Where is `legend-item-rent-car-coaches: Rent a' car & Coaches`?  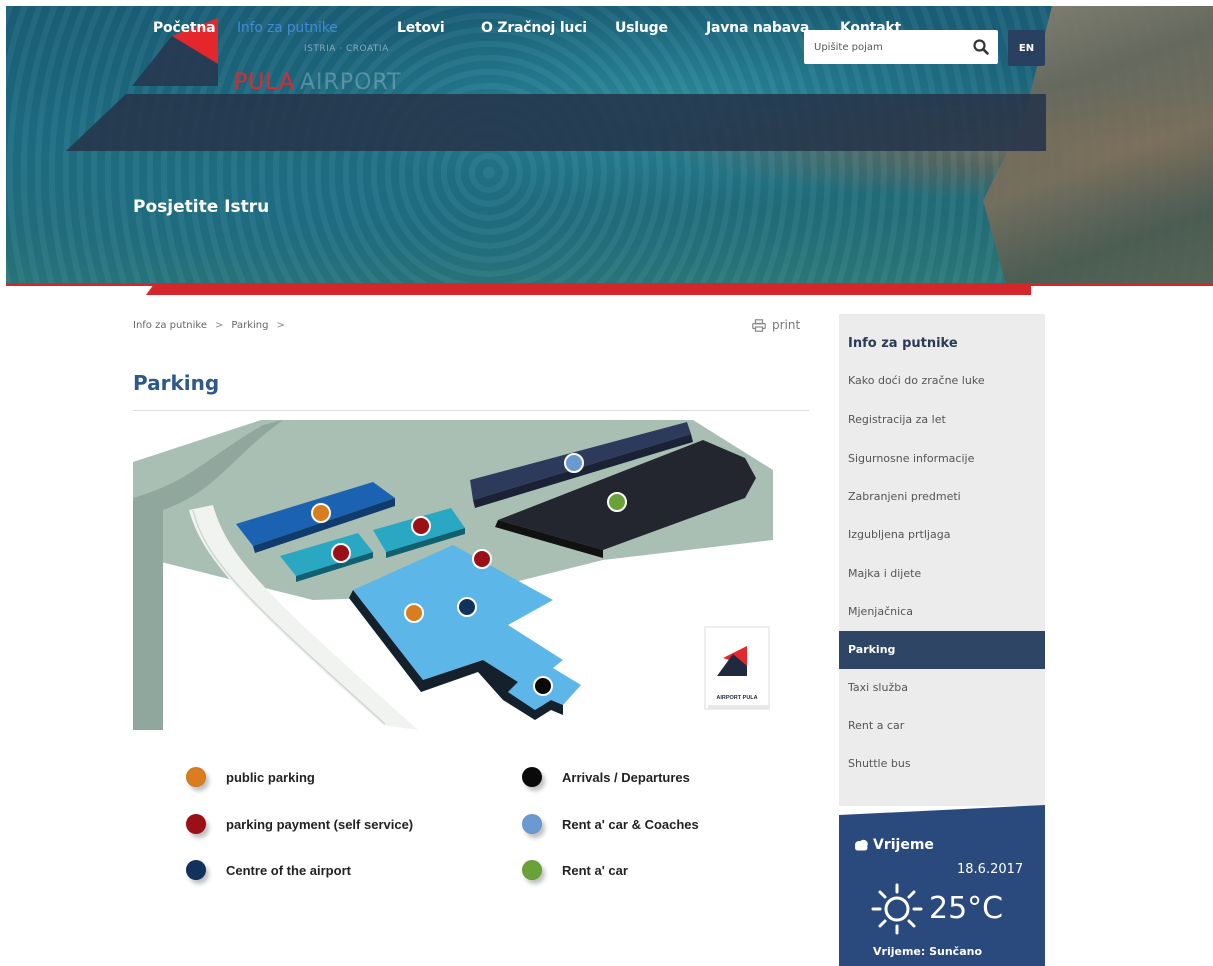
legend-item-rent-car-coaches: Rent a' car & Coaches is located at coordinates (610, 824).